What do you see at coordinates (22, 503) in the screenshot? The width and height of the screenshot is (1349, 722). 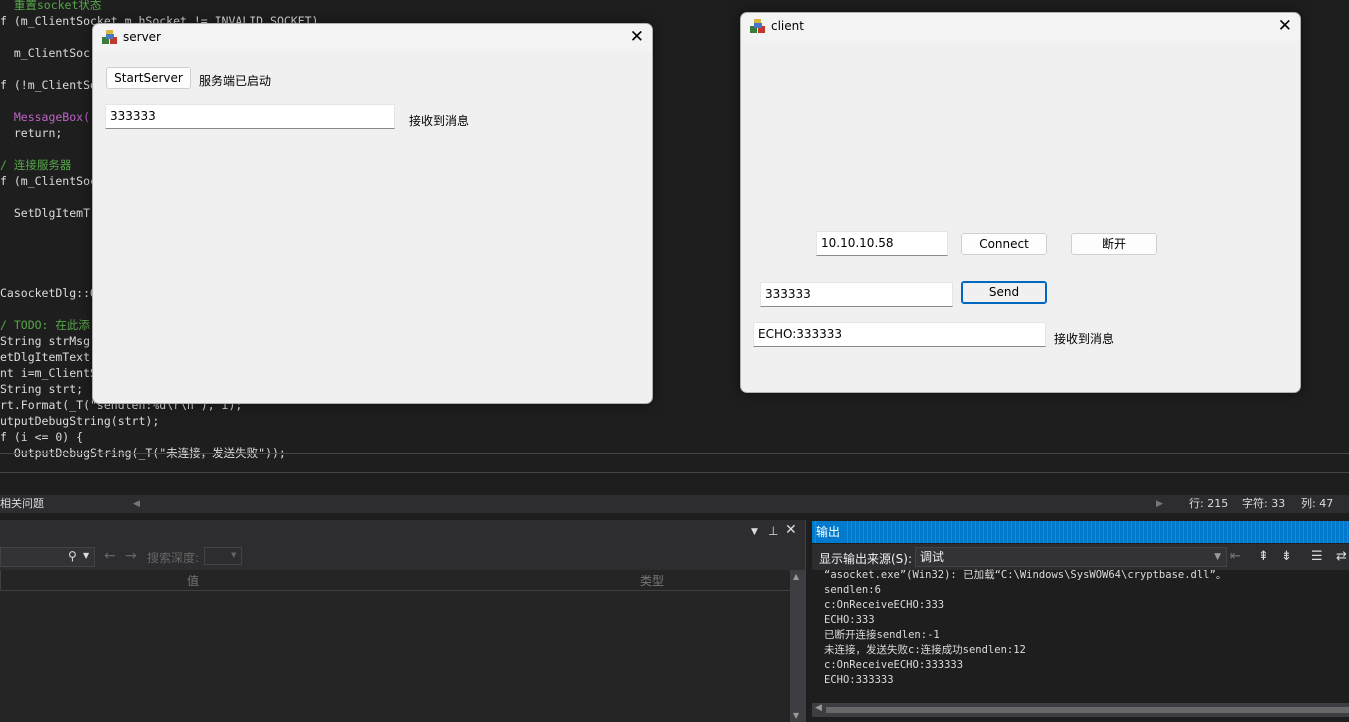 I see `problems-label: 相关问题` at bounding box center [22, 503].